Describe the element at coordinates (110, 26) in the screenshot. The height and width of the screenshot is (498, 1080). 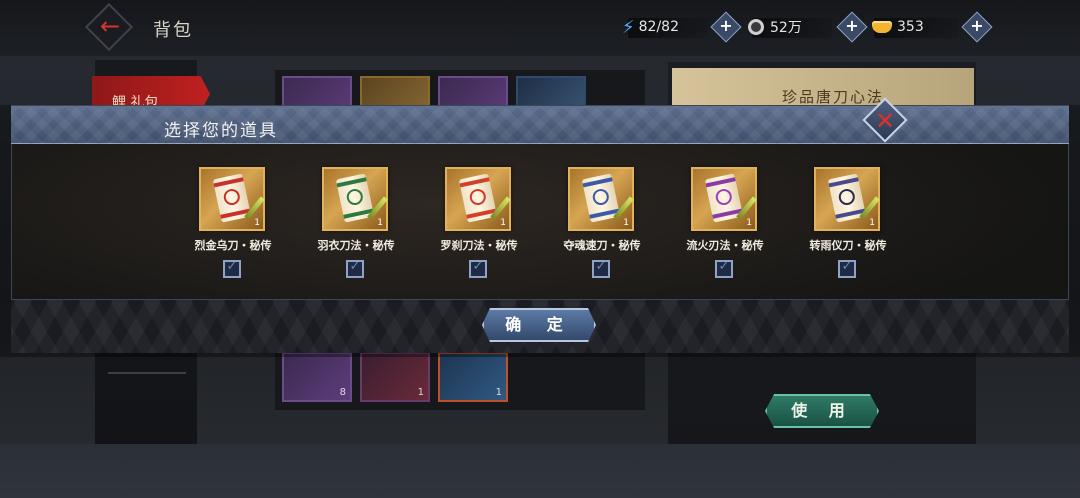
I see `left-arrow-icon: ←` at that location.